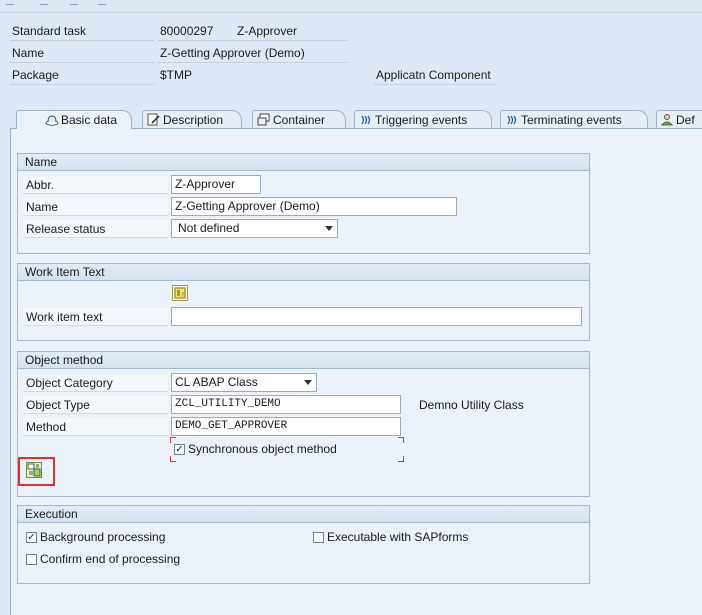 Image resolution: width=702 pixels, height=615 pixels. I want to click on background-processing-checkbox: ✓, so click(31, 537).